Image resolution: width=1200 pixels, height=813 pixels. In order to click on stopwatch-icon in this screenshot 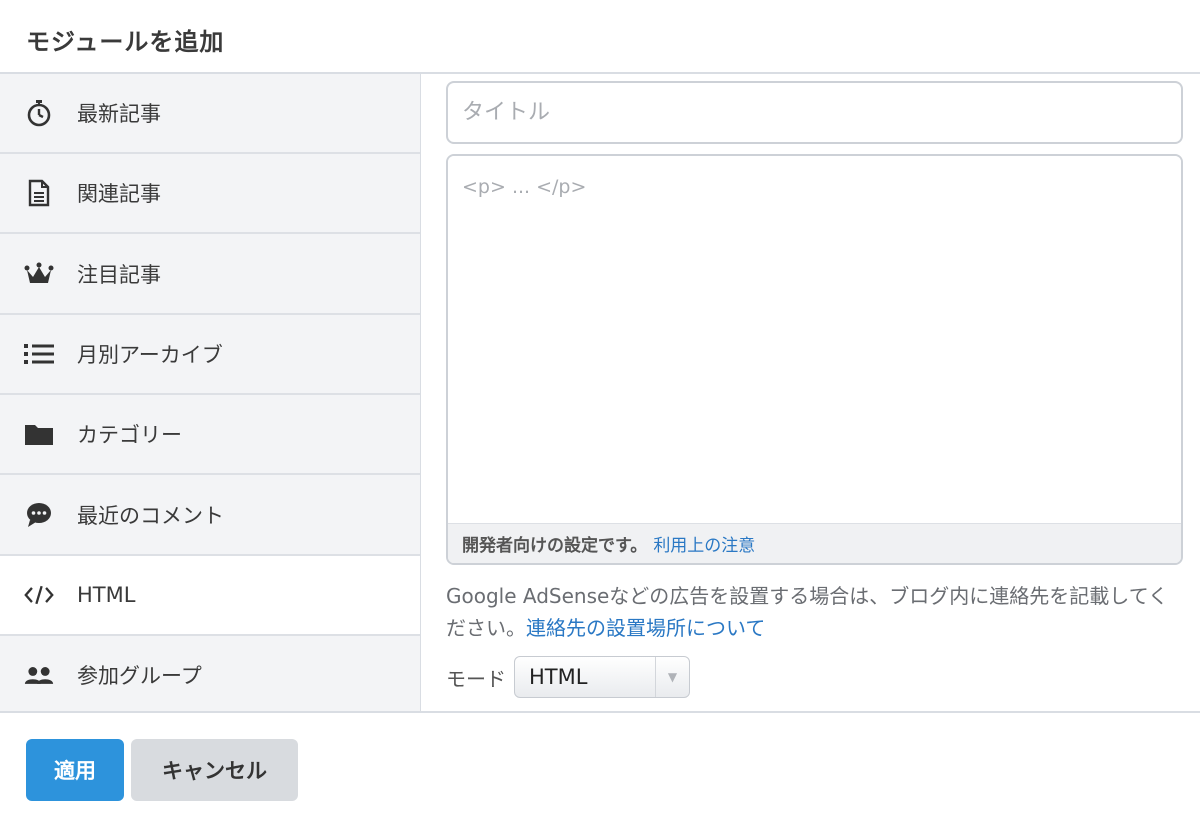, I will do `click(39, 113)`.